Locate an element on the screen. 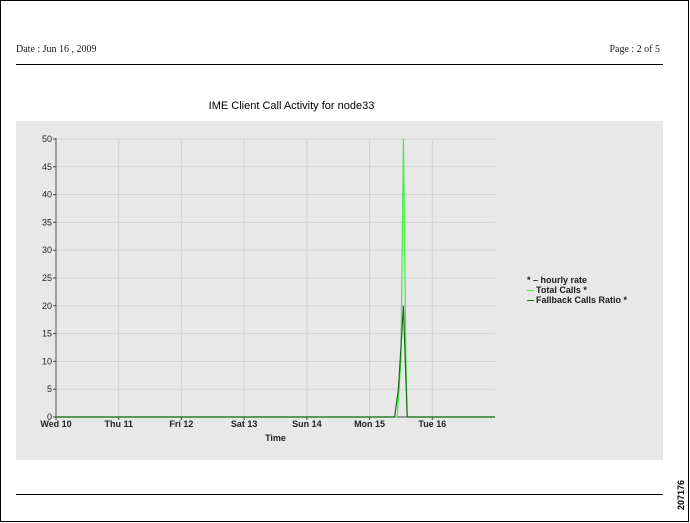  y-tick-label: 30 is located at coordinates (47, 250).